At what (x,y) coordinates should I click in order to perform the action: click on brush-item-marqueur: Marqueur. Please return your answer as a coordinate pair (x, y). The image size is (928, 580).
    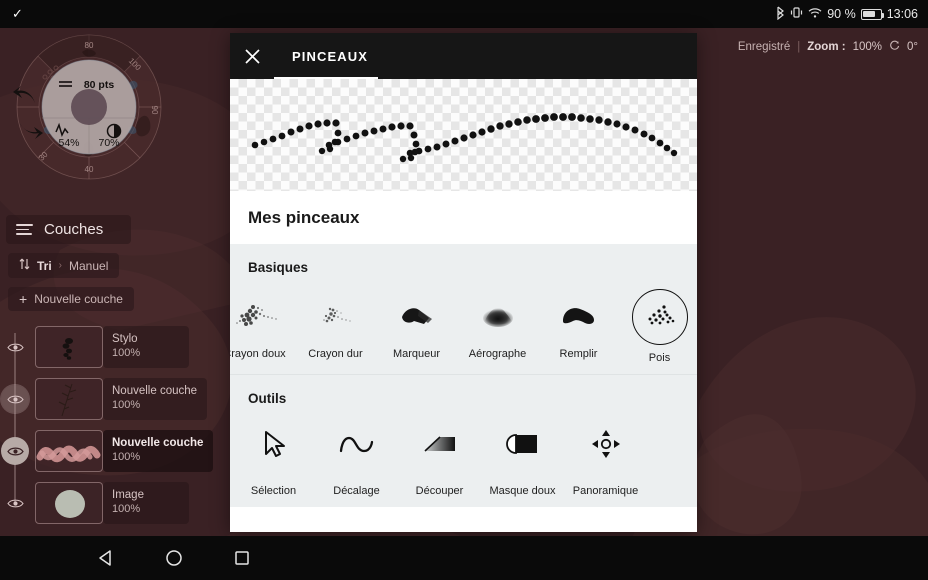
    Looking at the image, I should click on (416, 323).